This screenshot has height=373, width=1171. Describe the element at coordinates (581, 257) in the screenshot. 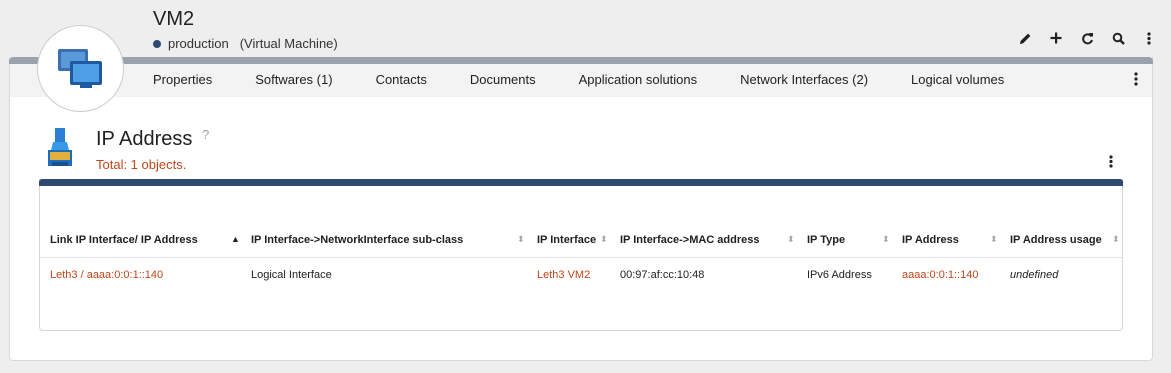

I see `table-divider` at that location.